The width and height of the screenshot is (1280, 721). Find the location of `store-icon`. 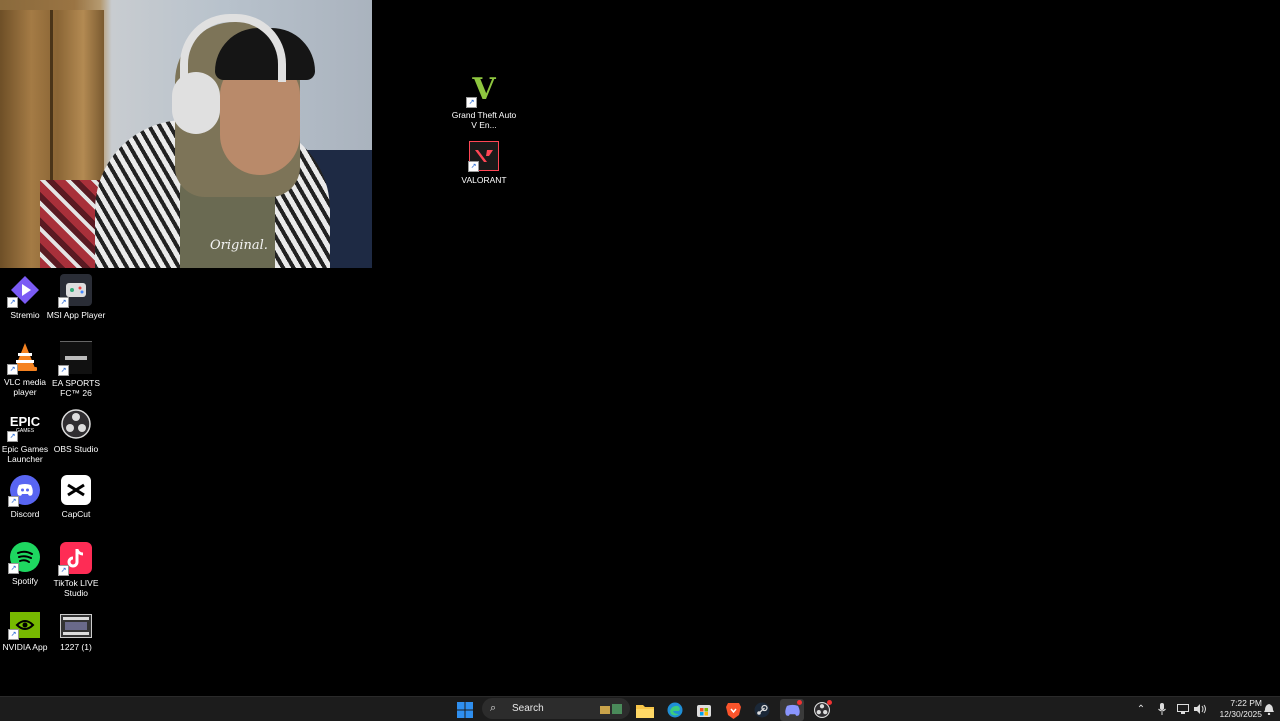

store-icon is located at coordinates (704, 711).